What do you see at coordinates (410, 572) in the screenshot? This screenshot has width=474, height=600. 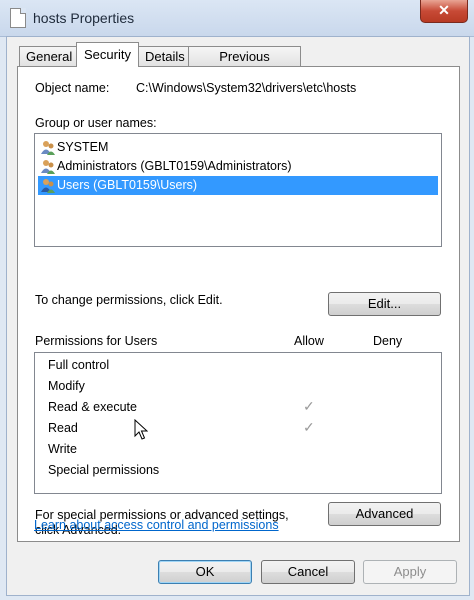 I see `apply-button: Apply` at bounding box center [410, 572].